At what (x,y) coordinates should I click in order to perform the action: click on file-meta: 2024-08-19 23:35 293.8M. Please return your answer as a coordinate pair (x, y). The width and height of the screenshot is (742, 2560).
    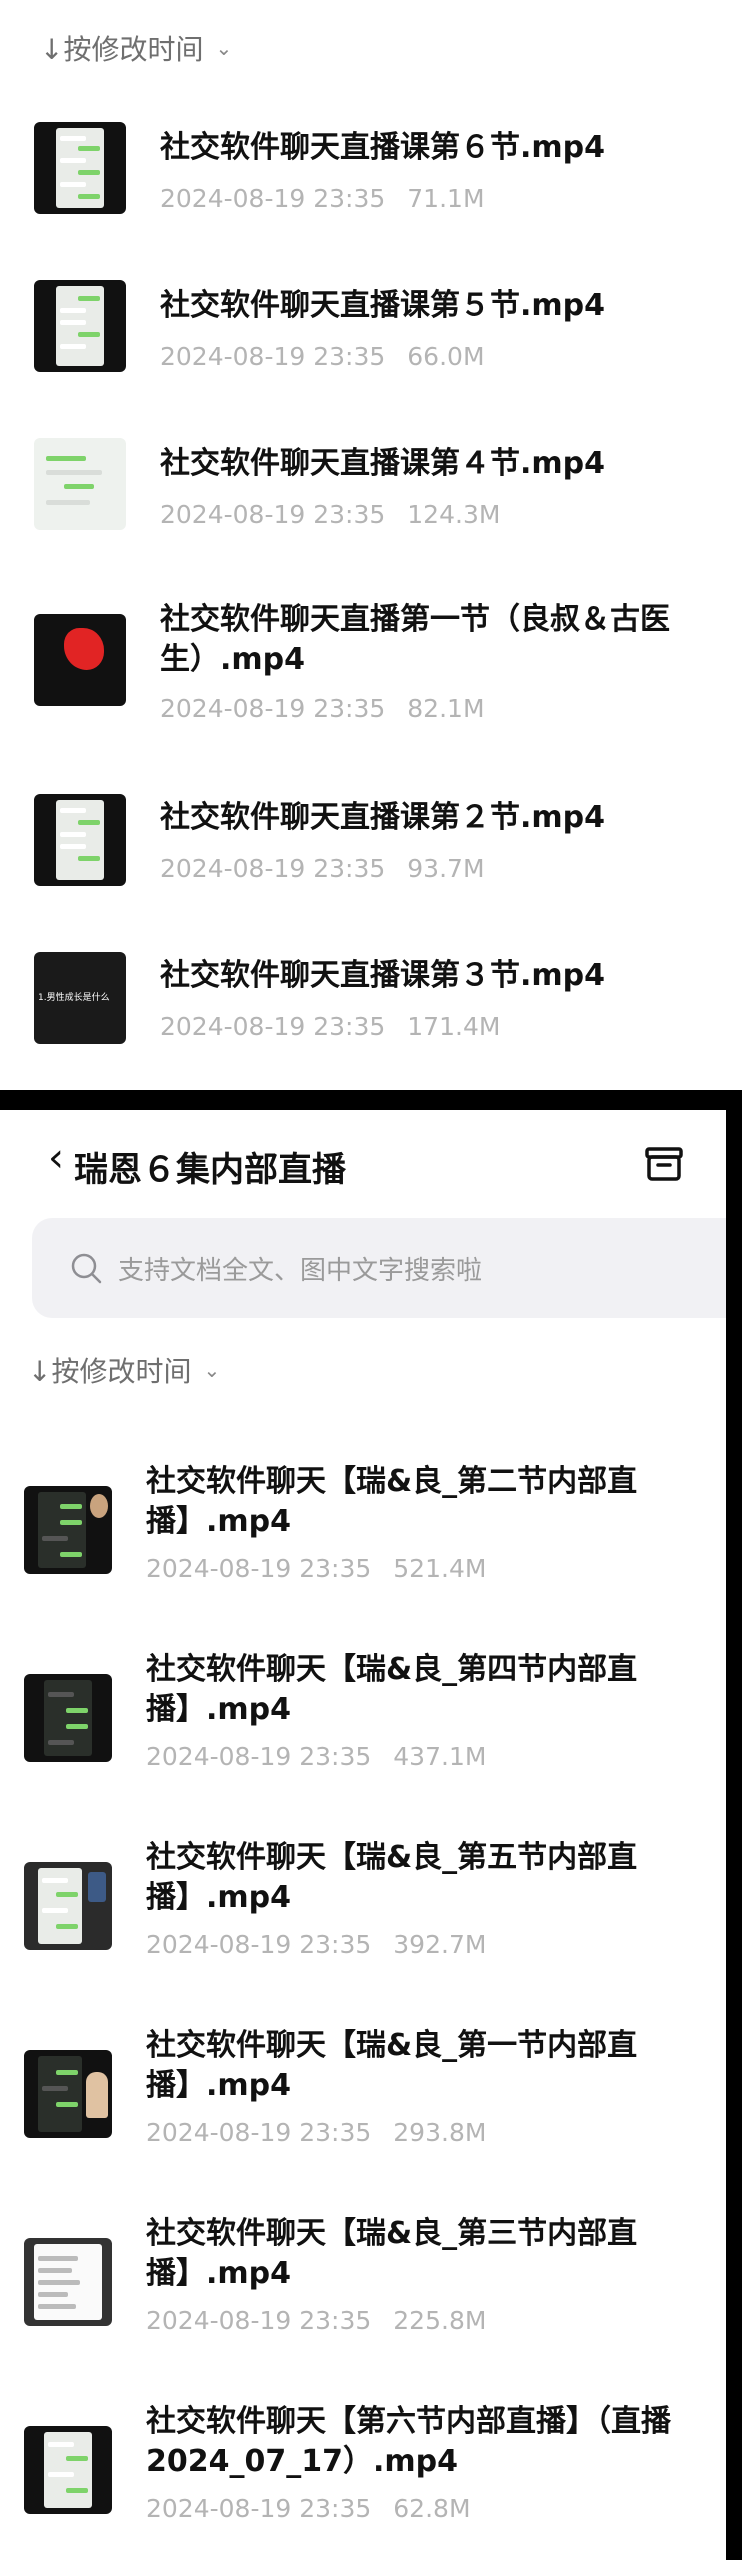
    Looking at the image, I should click on (316, 2132).